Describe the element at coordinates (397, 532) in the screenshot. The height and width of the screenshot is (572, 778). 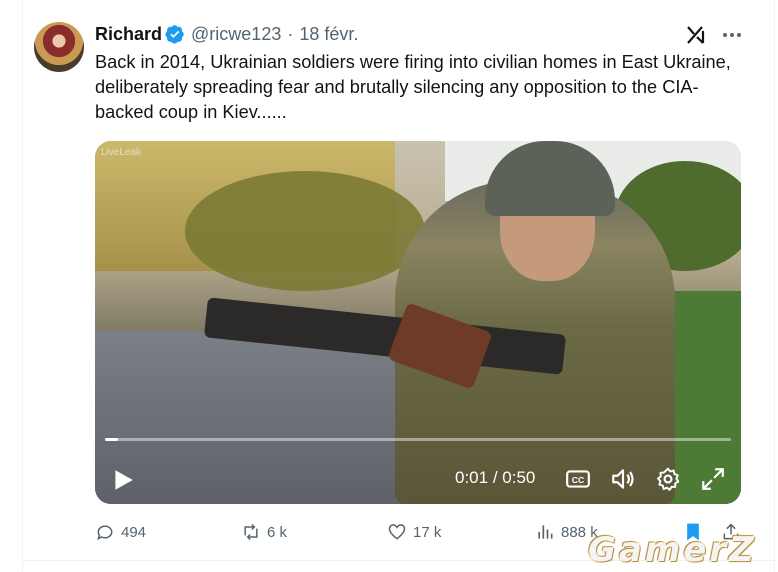
I see `like-icon` at that location.